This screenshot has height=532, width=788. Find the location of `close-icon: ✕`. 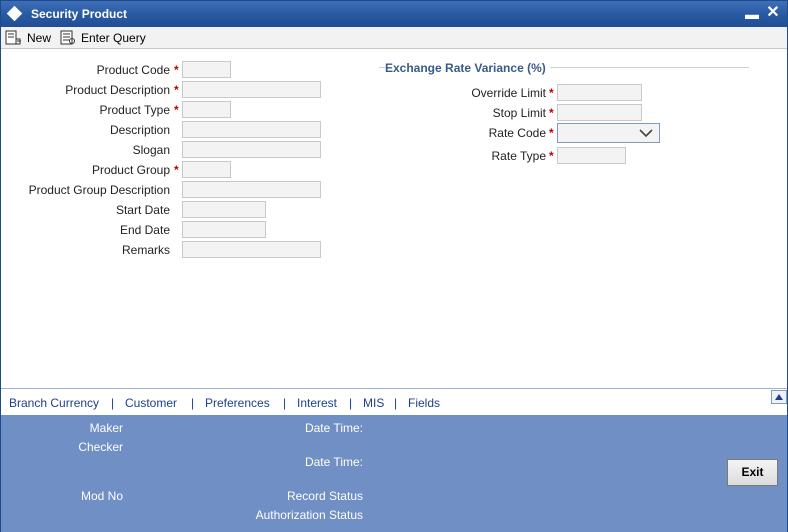

close-icon: ✕ is located at coordinates (773, 13).